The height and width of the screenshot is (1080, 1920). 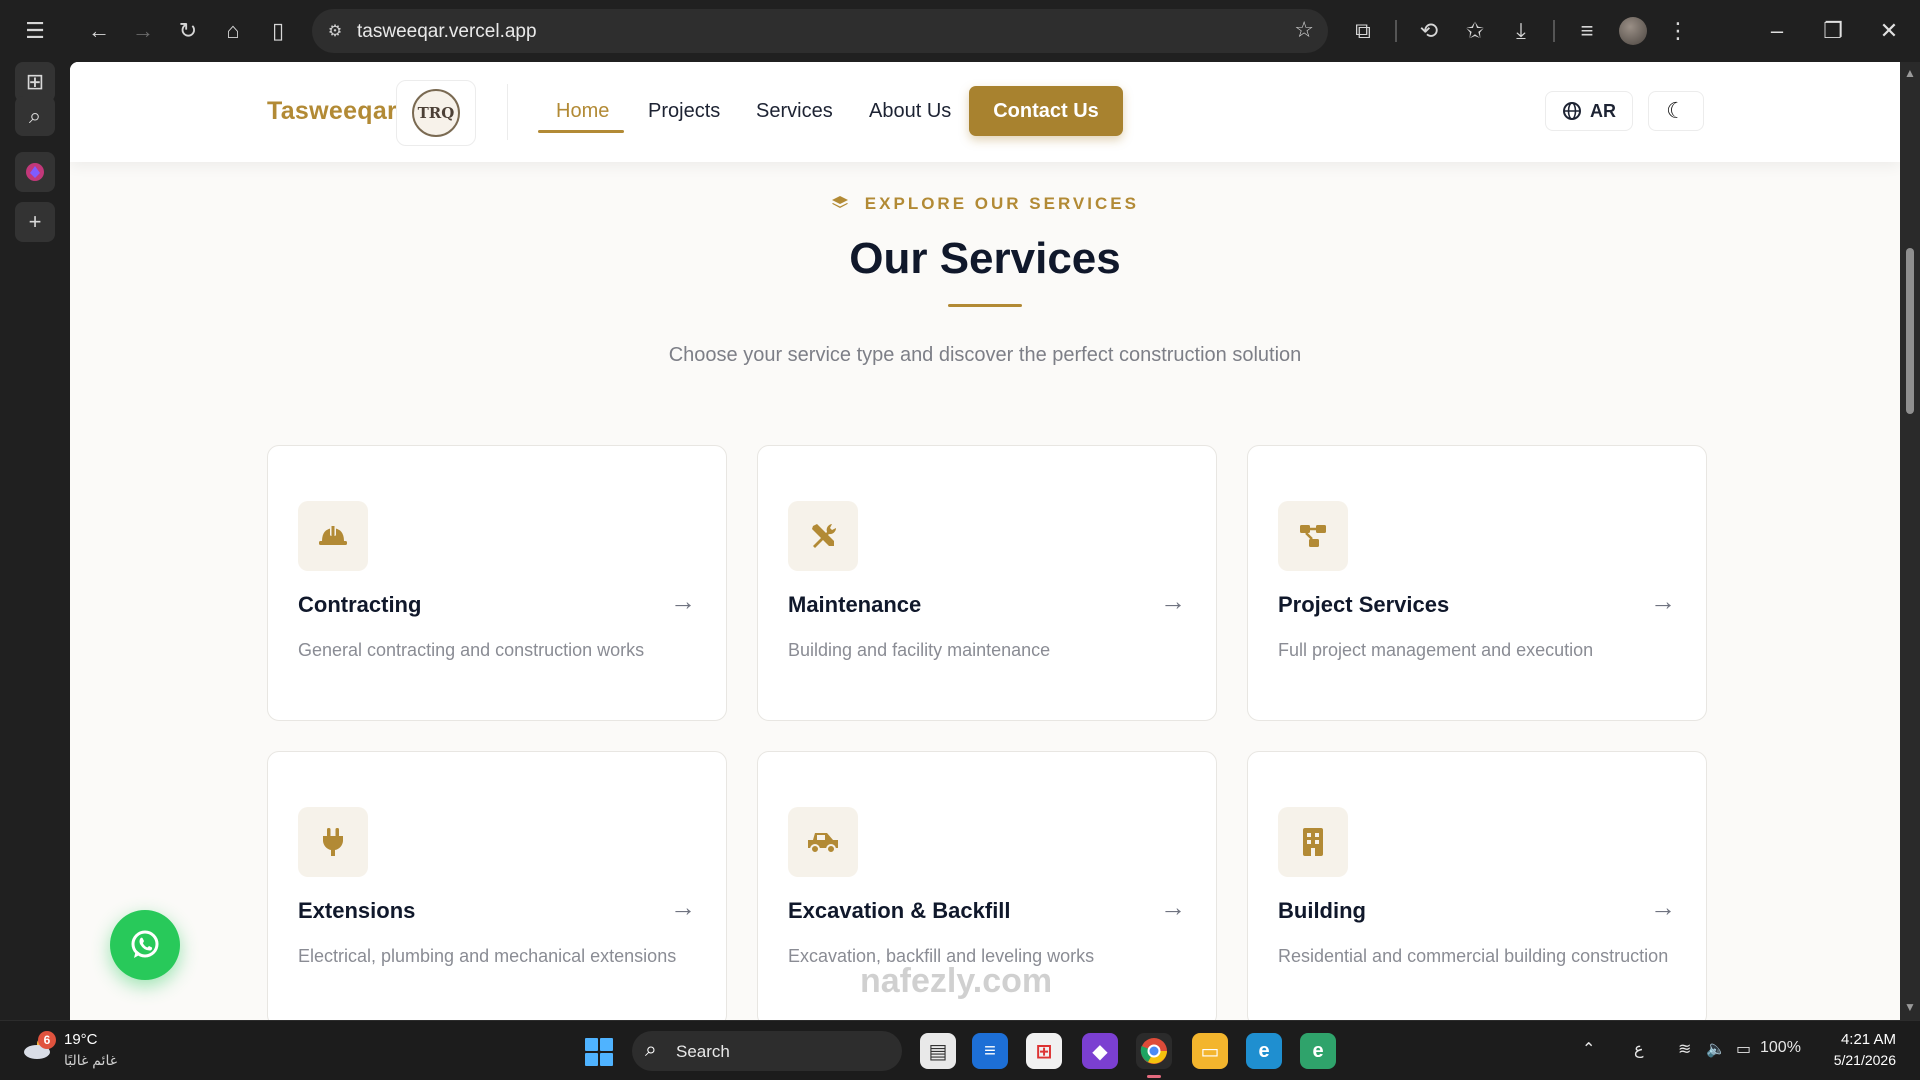 I want to click on scroll-down-icon: ▼, so click(x=1910, y=1007).